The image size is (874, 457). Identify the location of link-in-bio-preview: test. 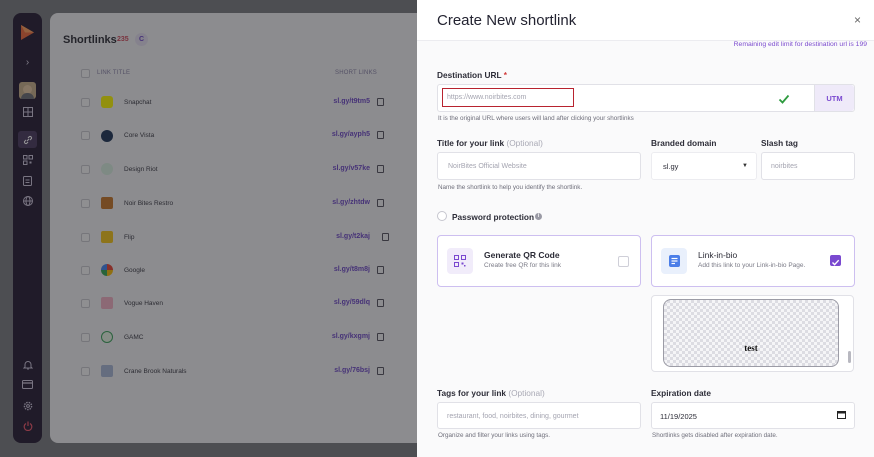
(752, 333).